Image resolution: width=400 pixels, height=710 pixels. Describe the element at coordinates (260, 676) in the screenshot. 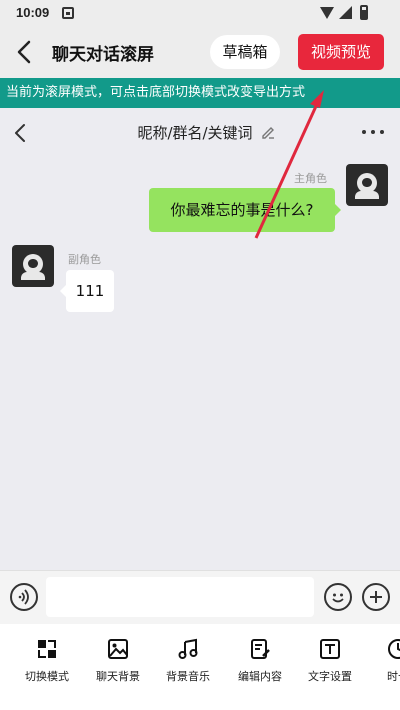

I see `toolbar-label: 编辑内容` at that location.